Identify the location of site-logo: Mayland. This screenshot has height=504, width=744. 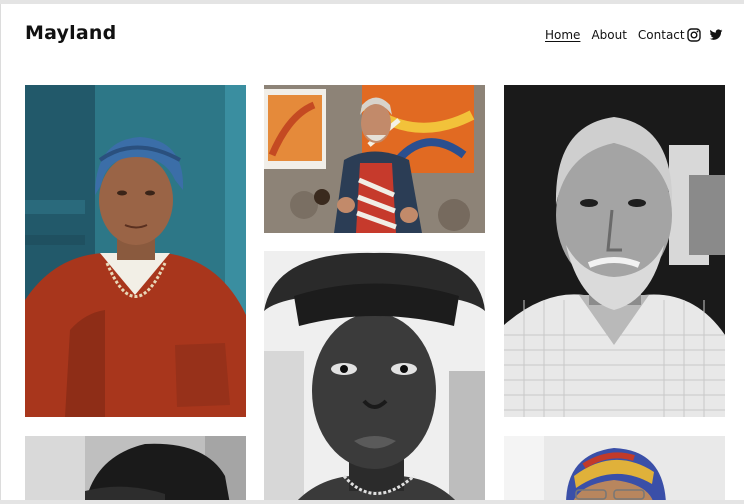
(70, 33).